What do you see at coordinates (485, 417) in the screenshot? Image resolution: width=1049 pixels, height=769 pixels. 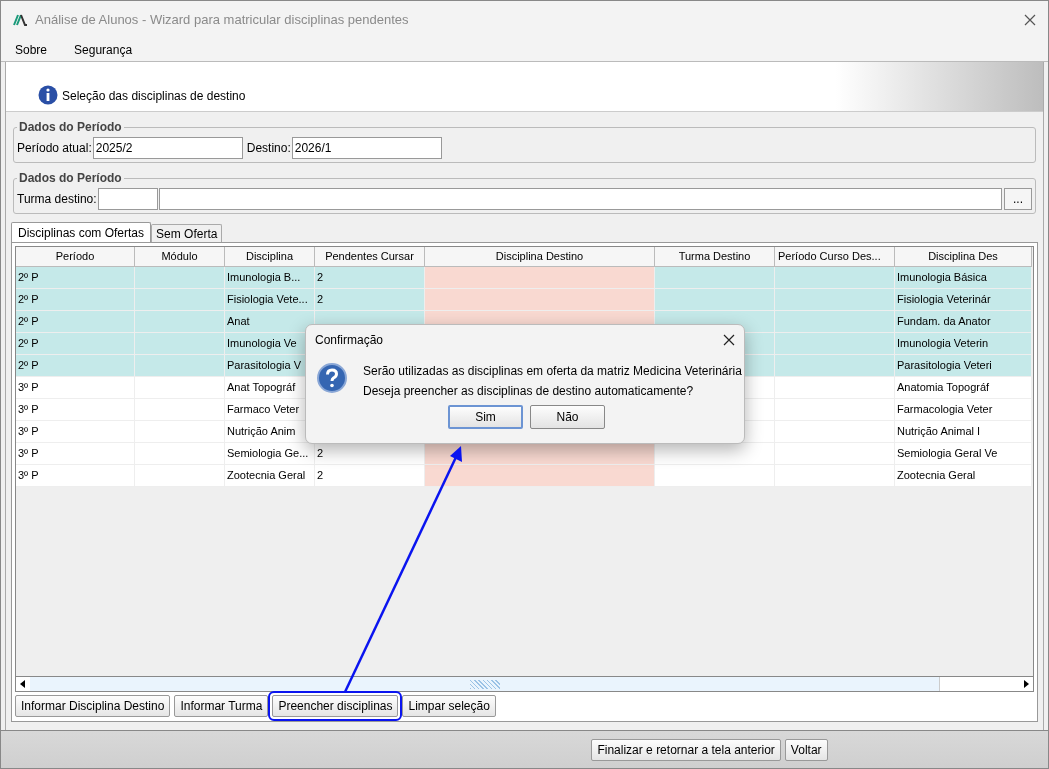 I see `dialog-button: Sim` at bounding box center [485, 417].